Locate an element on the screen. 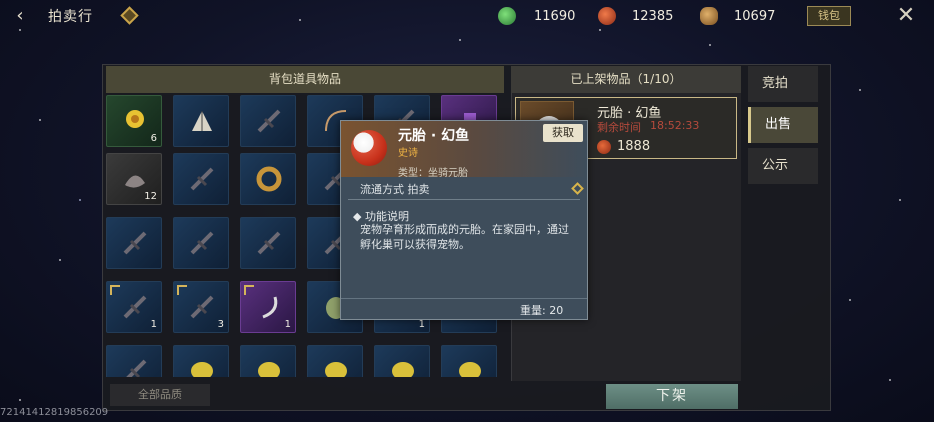 Image resolution: width=934 pixels, height=422 pixels. folding-fan-icon is located at coordinates (202, 121).